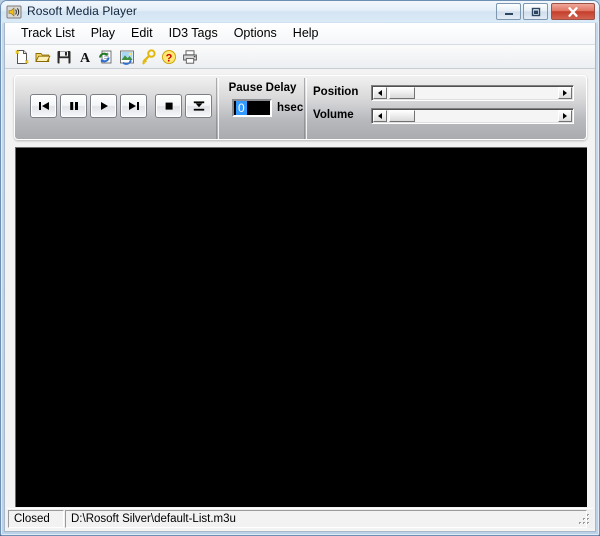  Describe the element at coordinates (573, 11) in the screenshot. I see `close-button` at that location.